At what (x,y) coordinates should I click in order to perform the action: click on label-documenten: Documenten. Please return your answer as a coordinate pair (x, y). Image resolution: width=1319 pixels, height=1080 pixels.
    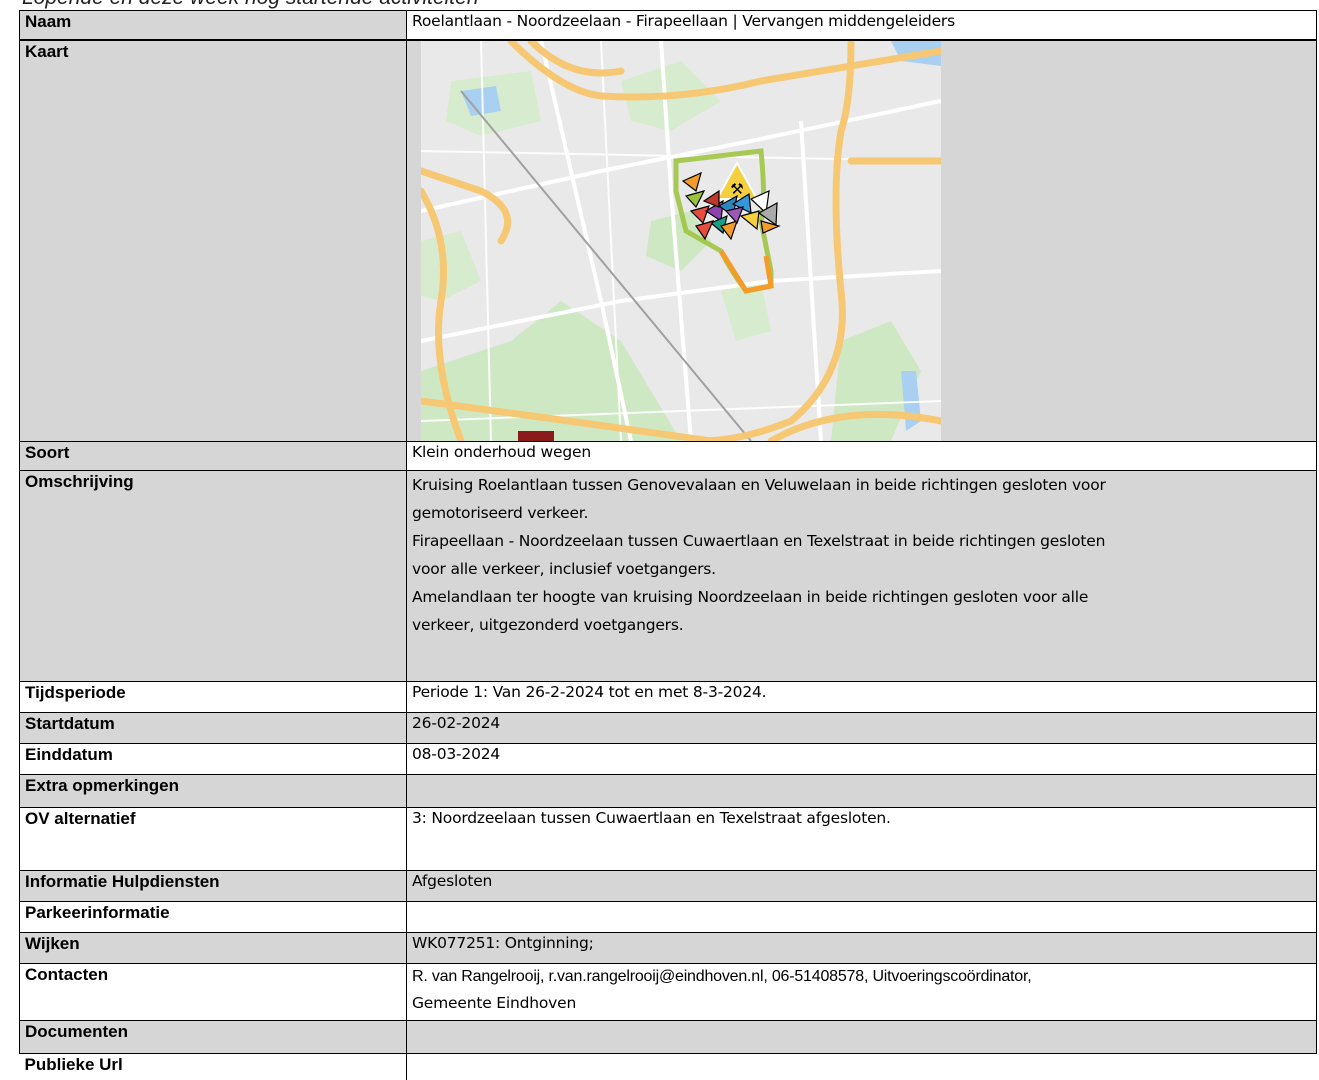
    Looking at the image, I should click on (213, 1037).